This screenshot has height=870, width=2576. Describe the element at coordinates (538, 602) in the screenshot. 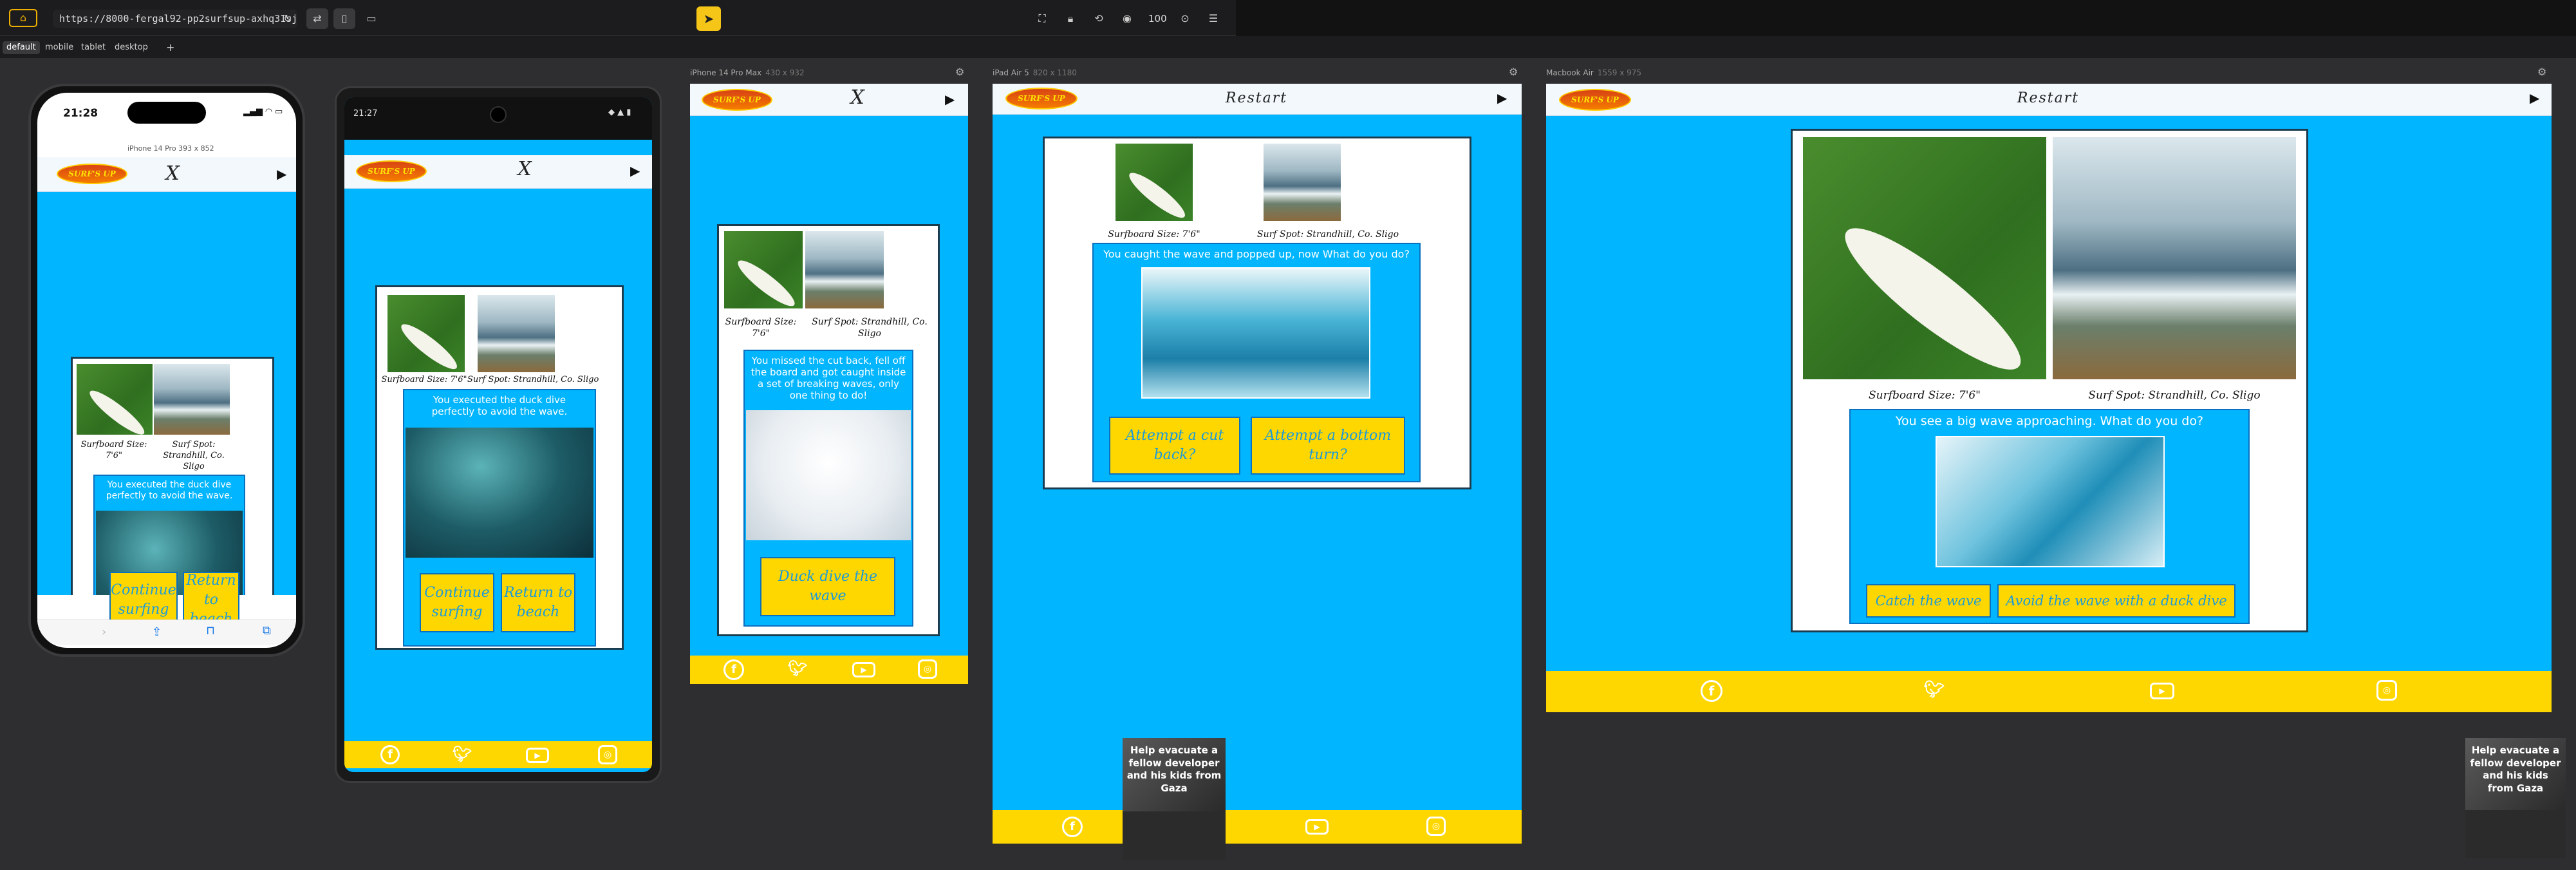

I see `return-to-beach-button: Return to beach` at that location.